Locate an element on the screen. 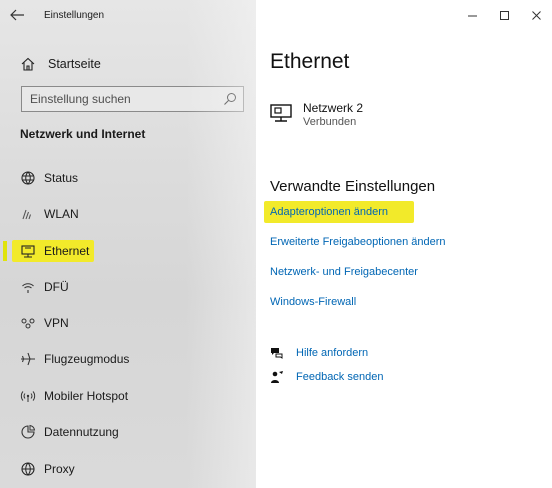  sidebar-item-label: Status is located at coordinates (61, 178).